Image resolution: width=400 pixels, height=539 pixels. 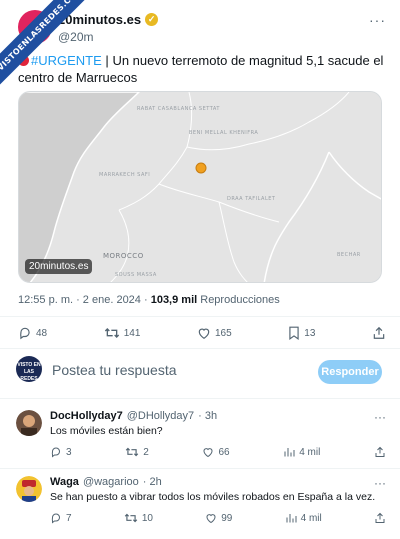 I want to click on like-action: 99, so click(x=218, y=518).